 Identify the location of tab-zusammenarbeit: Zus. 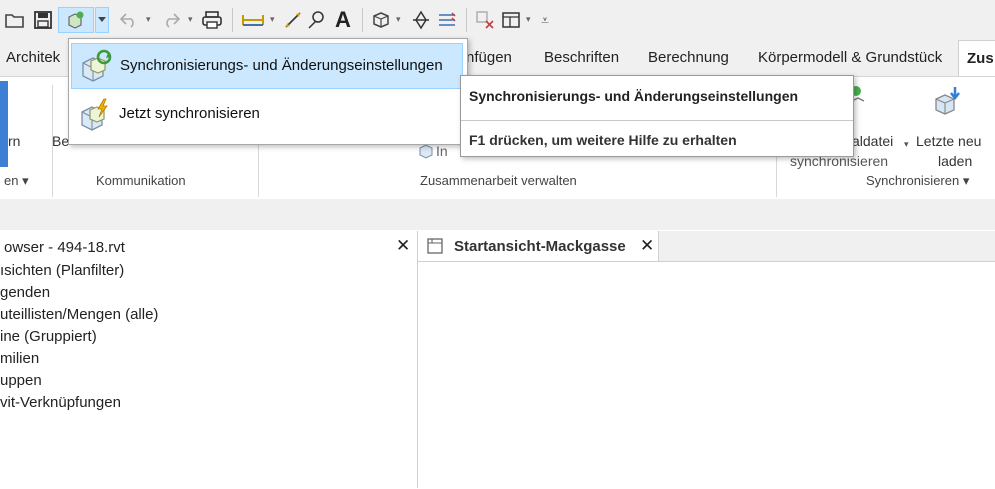
(976, 58).